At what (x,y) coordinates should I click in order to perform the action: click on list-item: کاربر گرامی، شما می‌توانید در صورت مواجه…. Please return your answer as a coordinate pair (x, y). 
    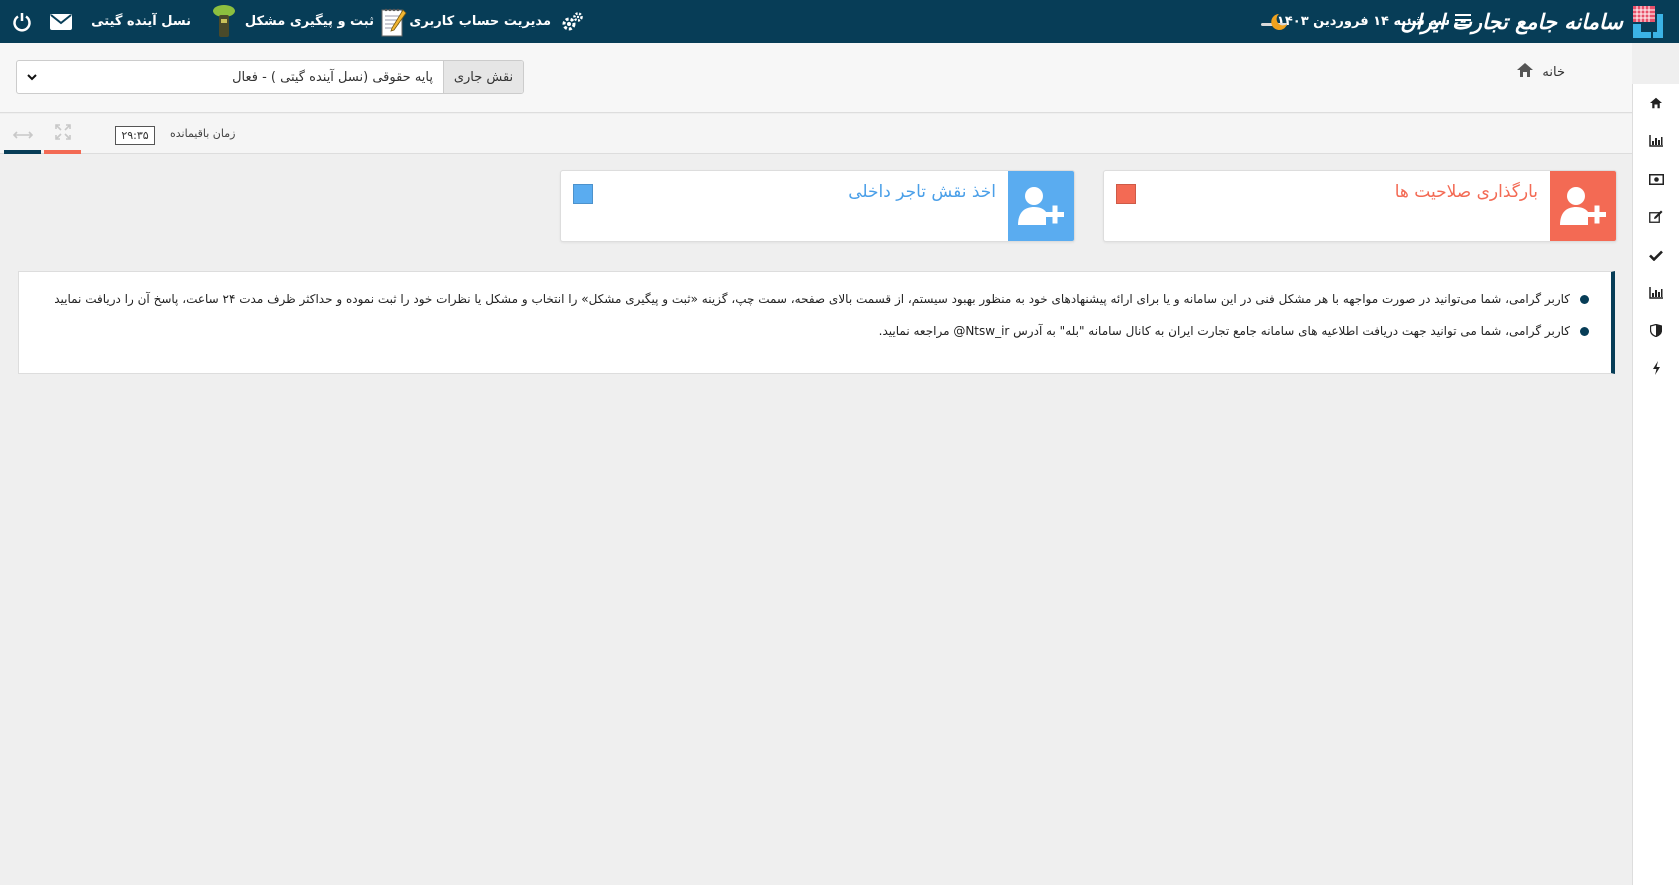
    Looking at the image, I should click on (821, 299).